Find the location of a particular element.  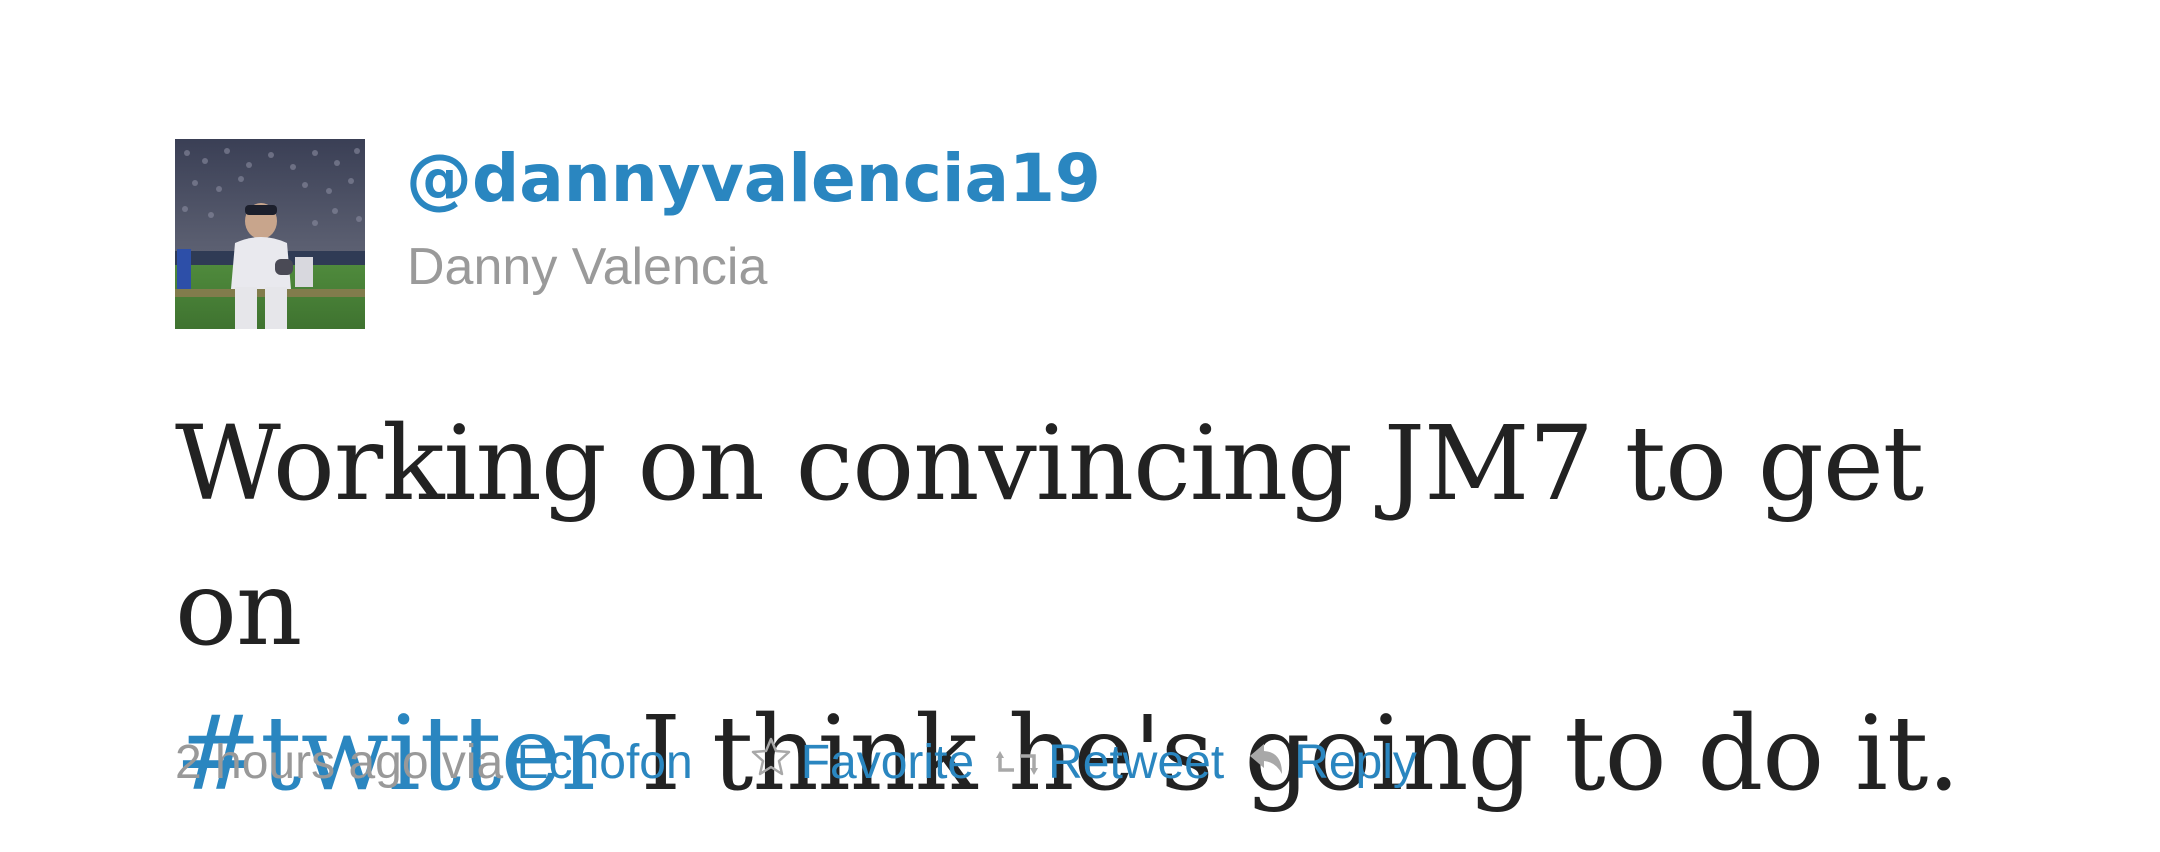

source-link: Echofon is located at coordinates (605, 762).